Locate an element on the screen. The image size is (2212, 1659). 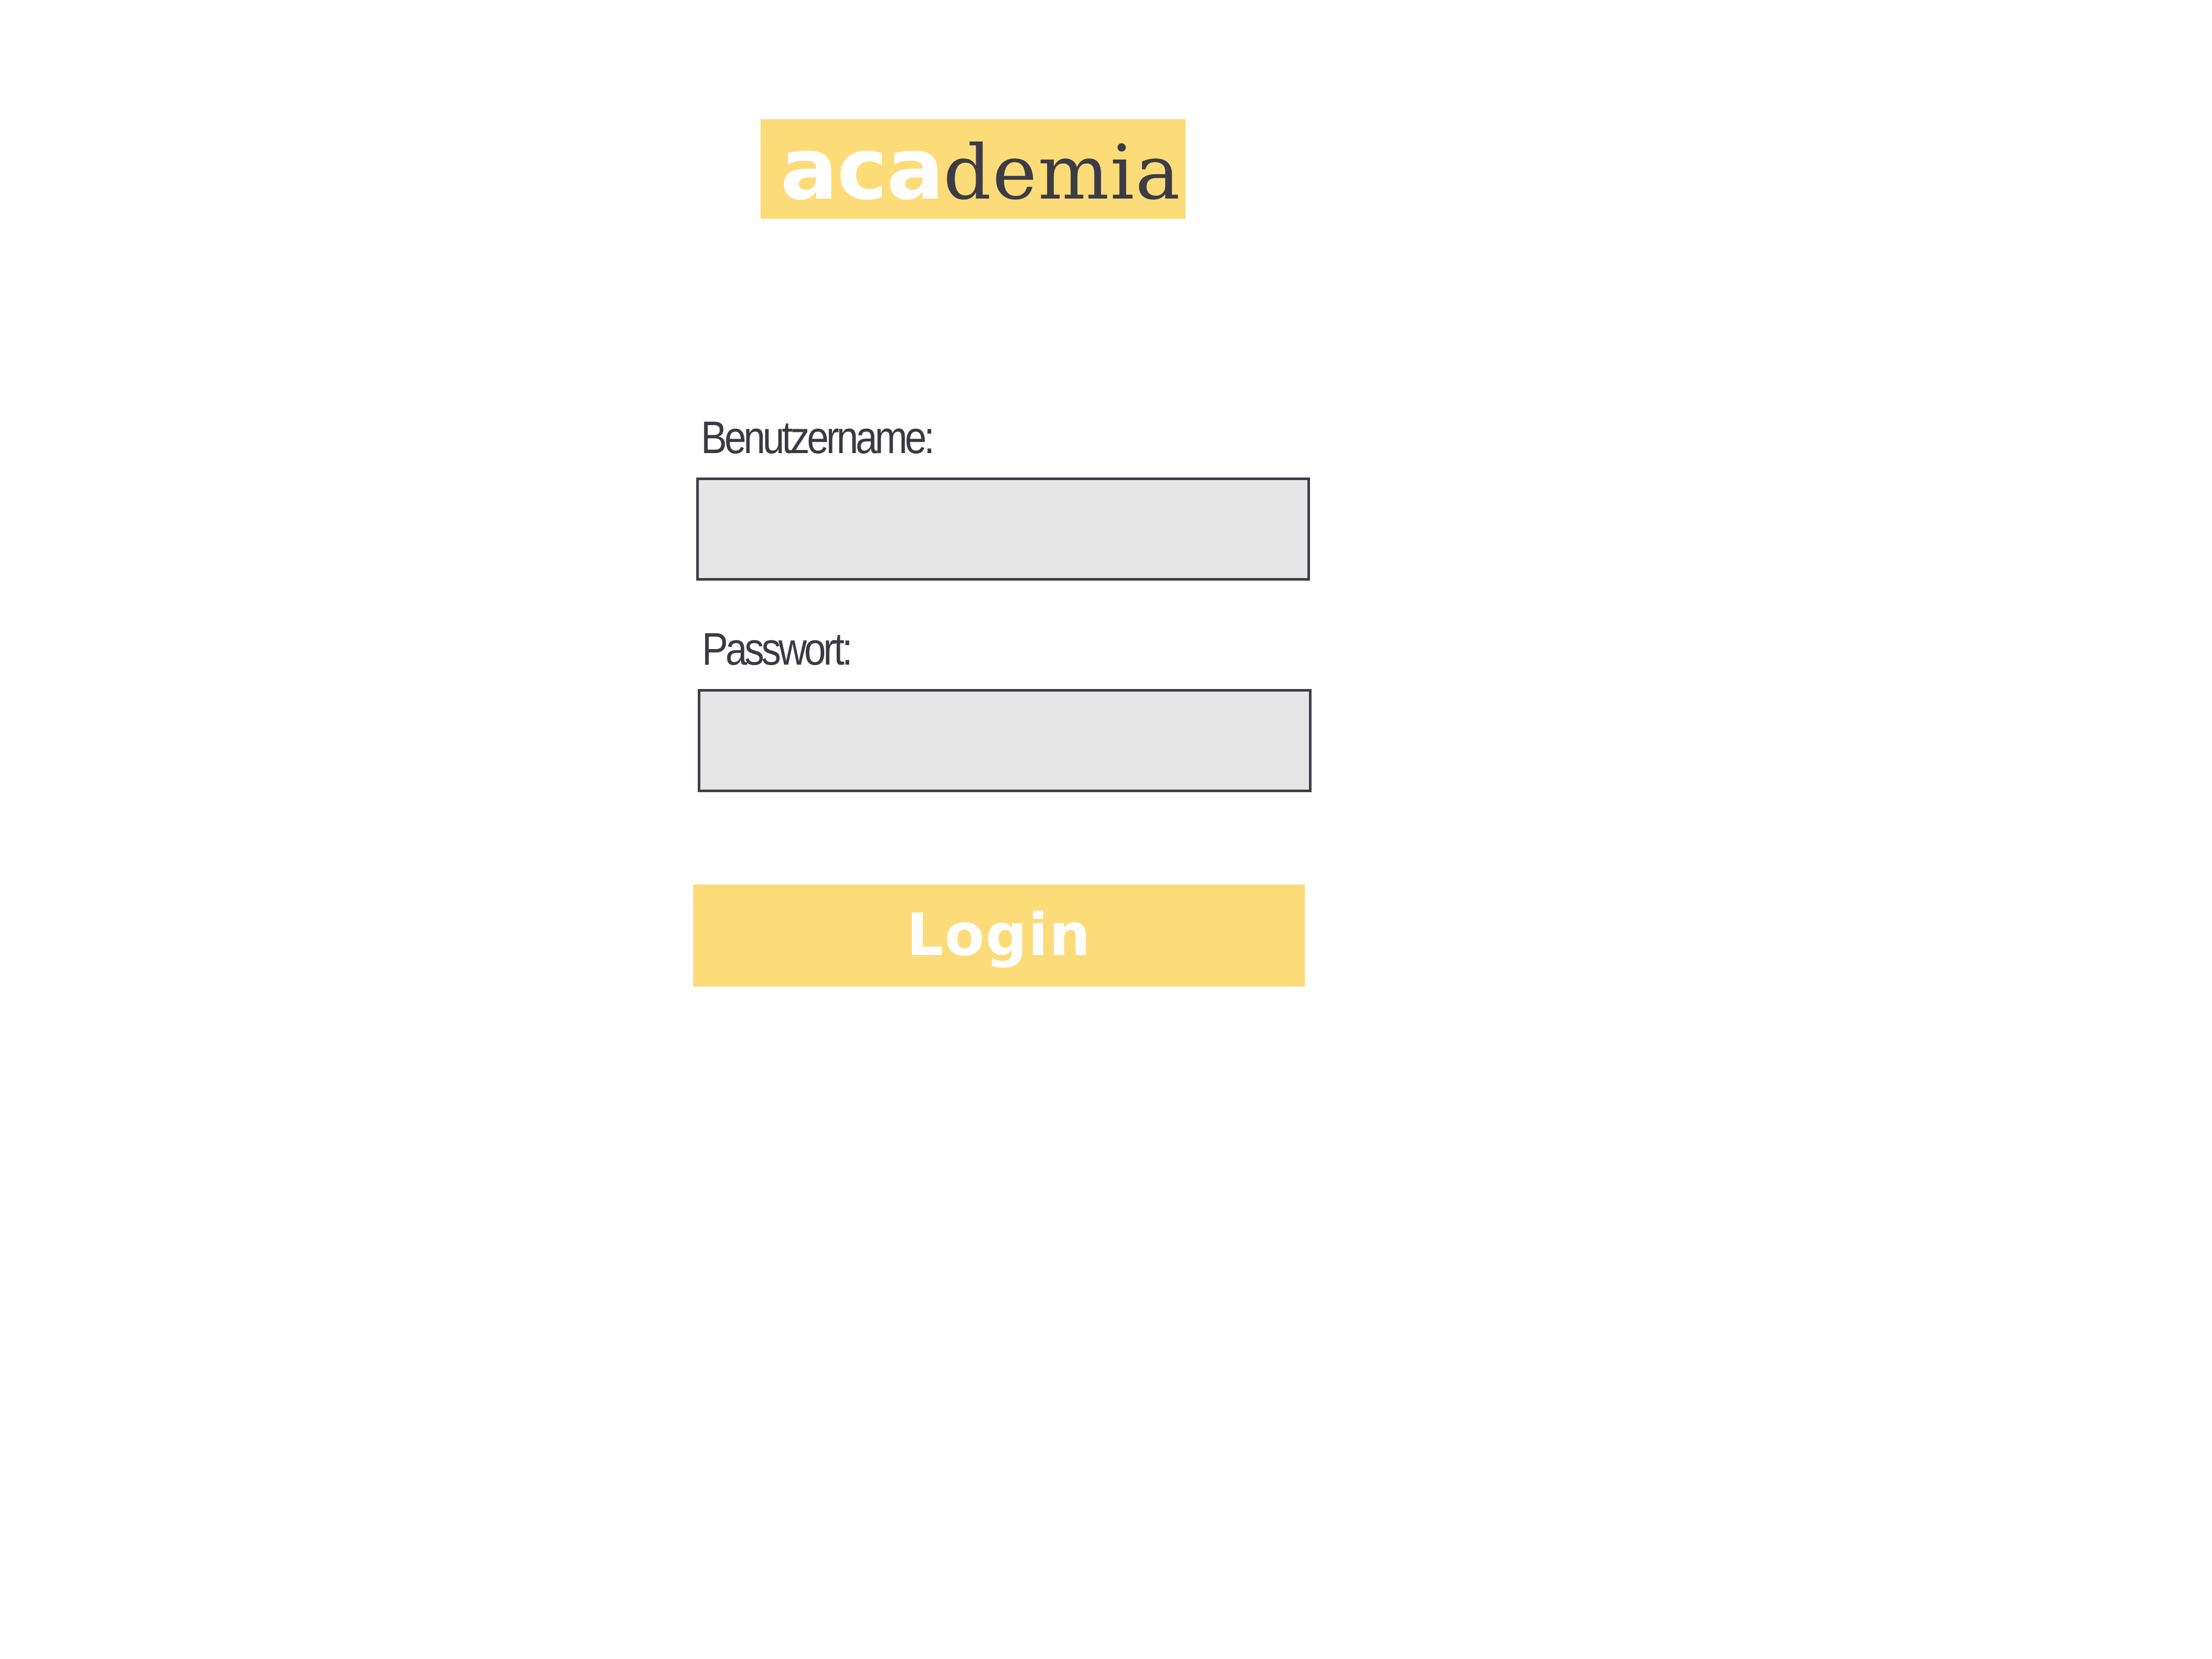
logo-text-bold: aca is located at coordinates (862, 169).